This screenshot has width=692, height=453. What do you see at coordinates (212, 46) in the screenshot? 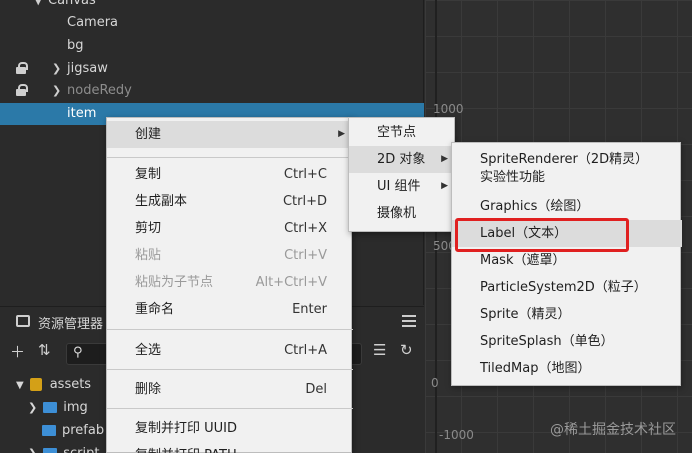
I see `node-bg: bg` at bounding box center [212, 46].